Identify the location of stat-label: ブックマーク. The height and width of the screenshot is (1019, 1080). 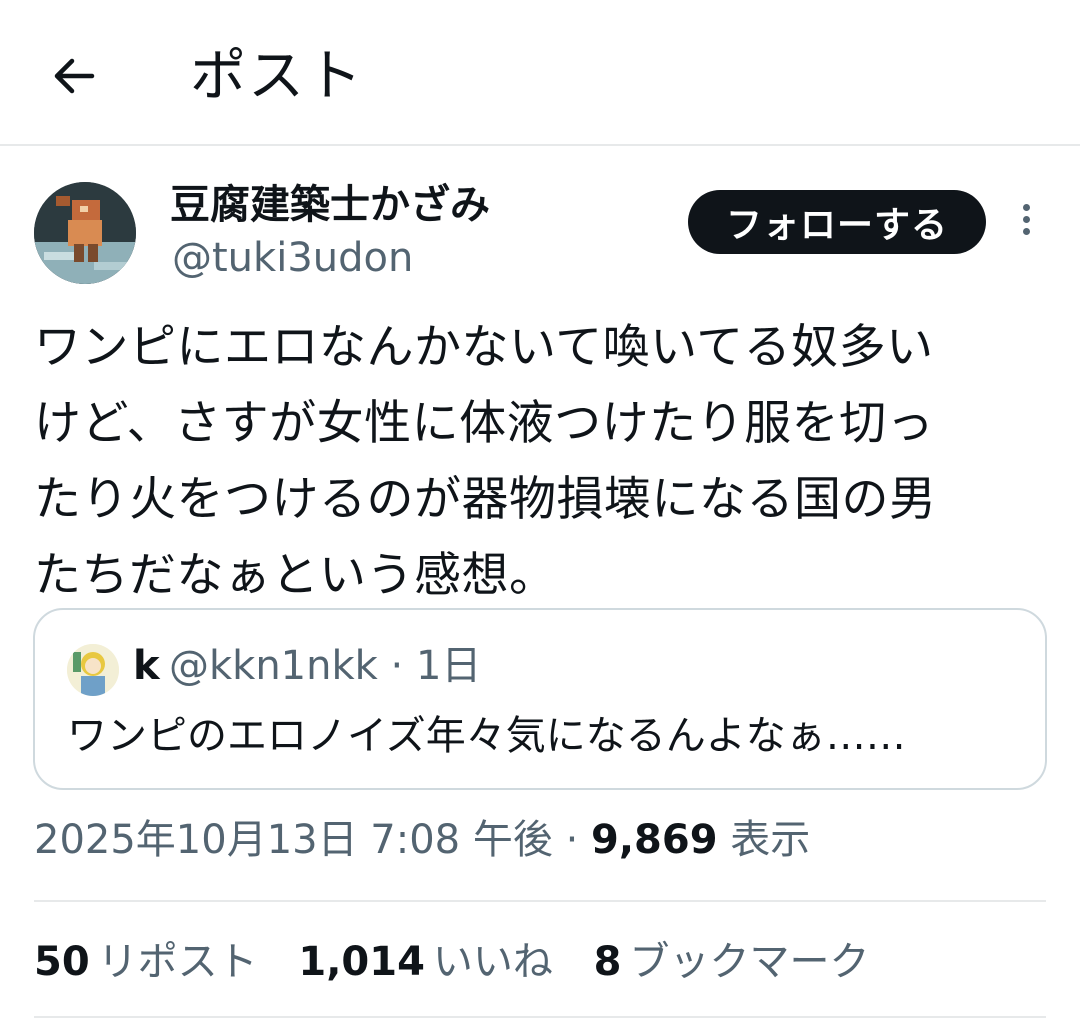
(749, 962).